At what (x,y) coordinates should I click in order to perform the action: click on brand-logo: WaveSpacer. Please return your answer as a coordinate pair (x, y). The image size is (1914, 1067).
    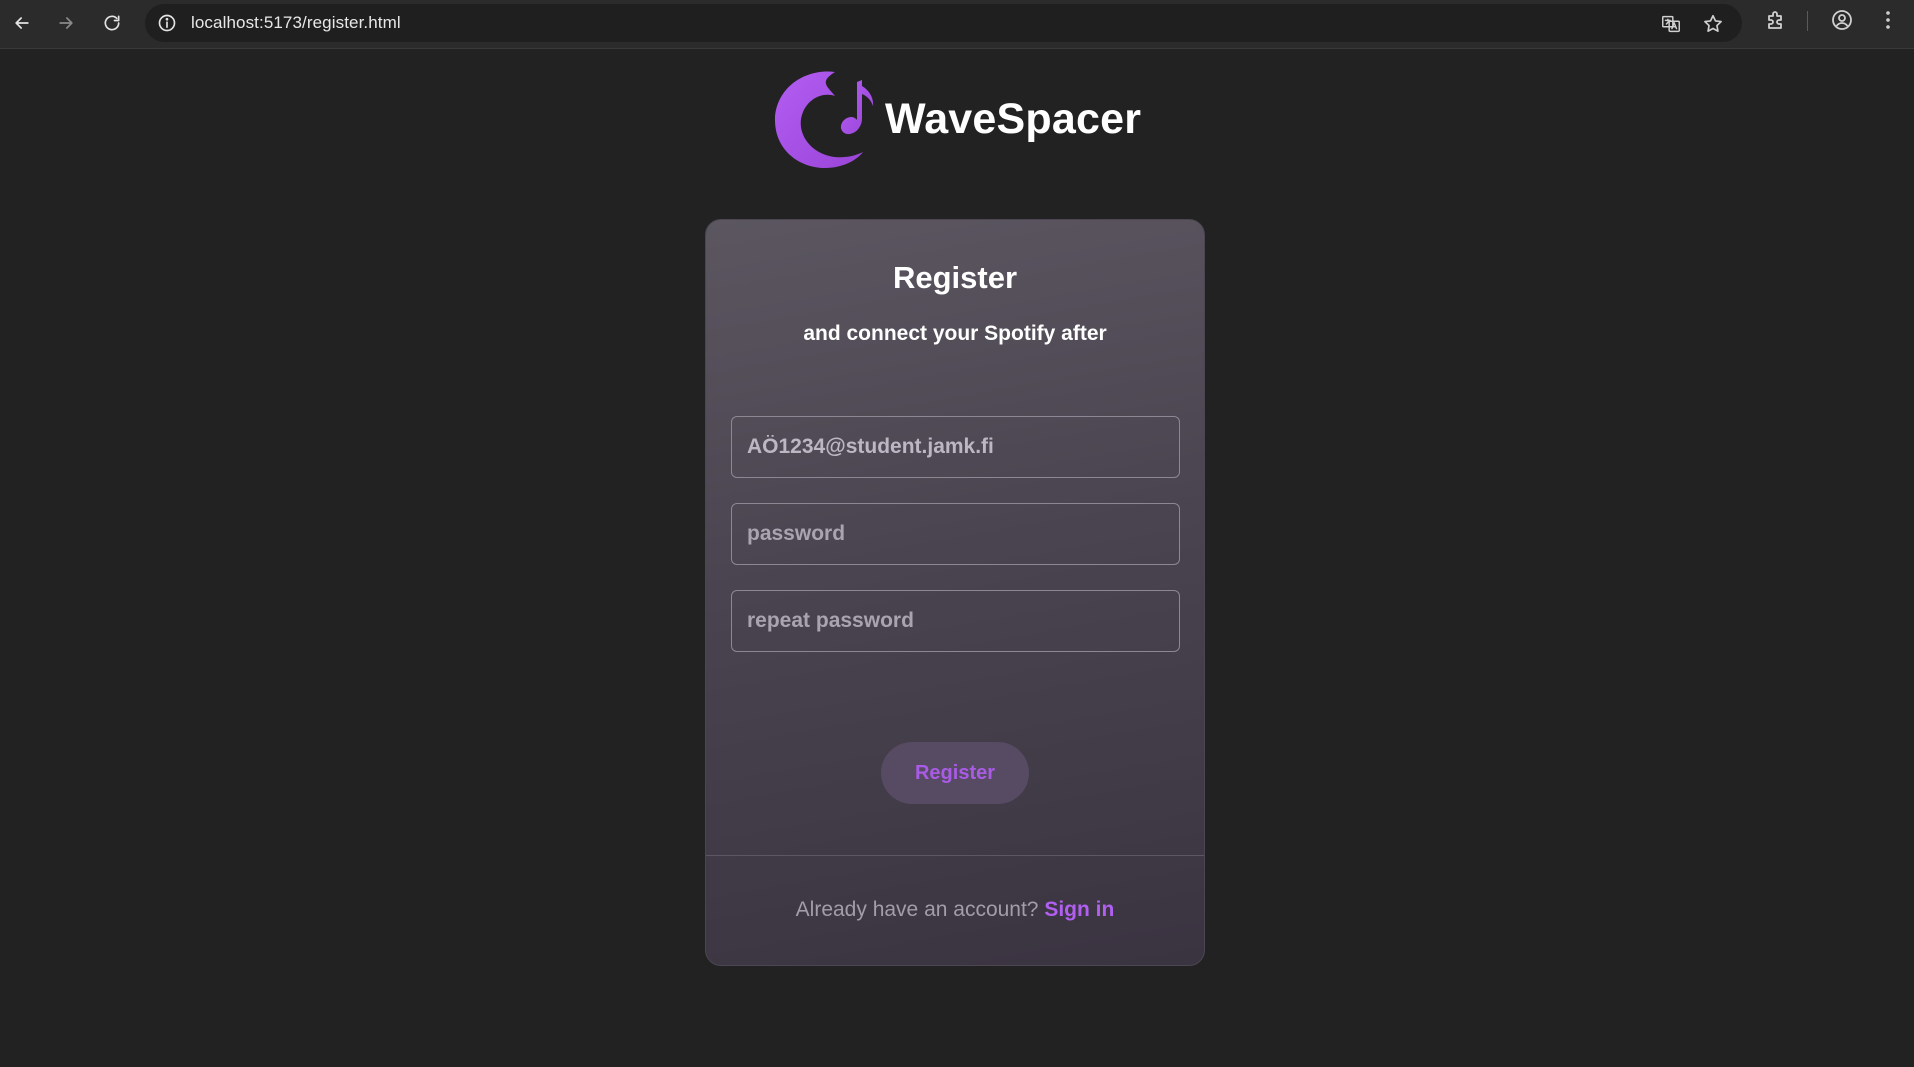
    Looking at the image, I should click on (957, 119).